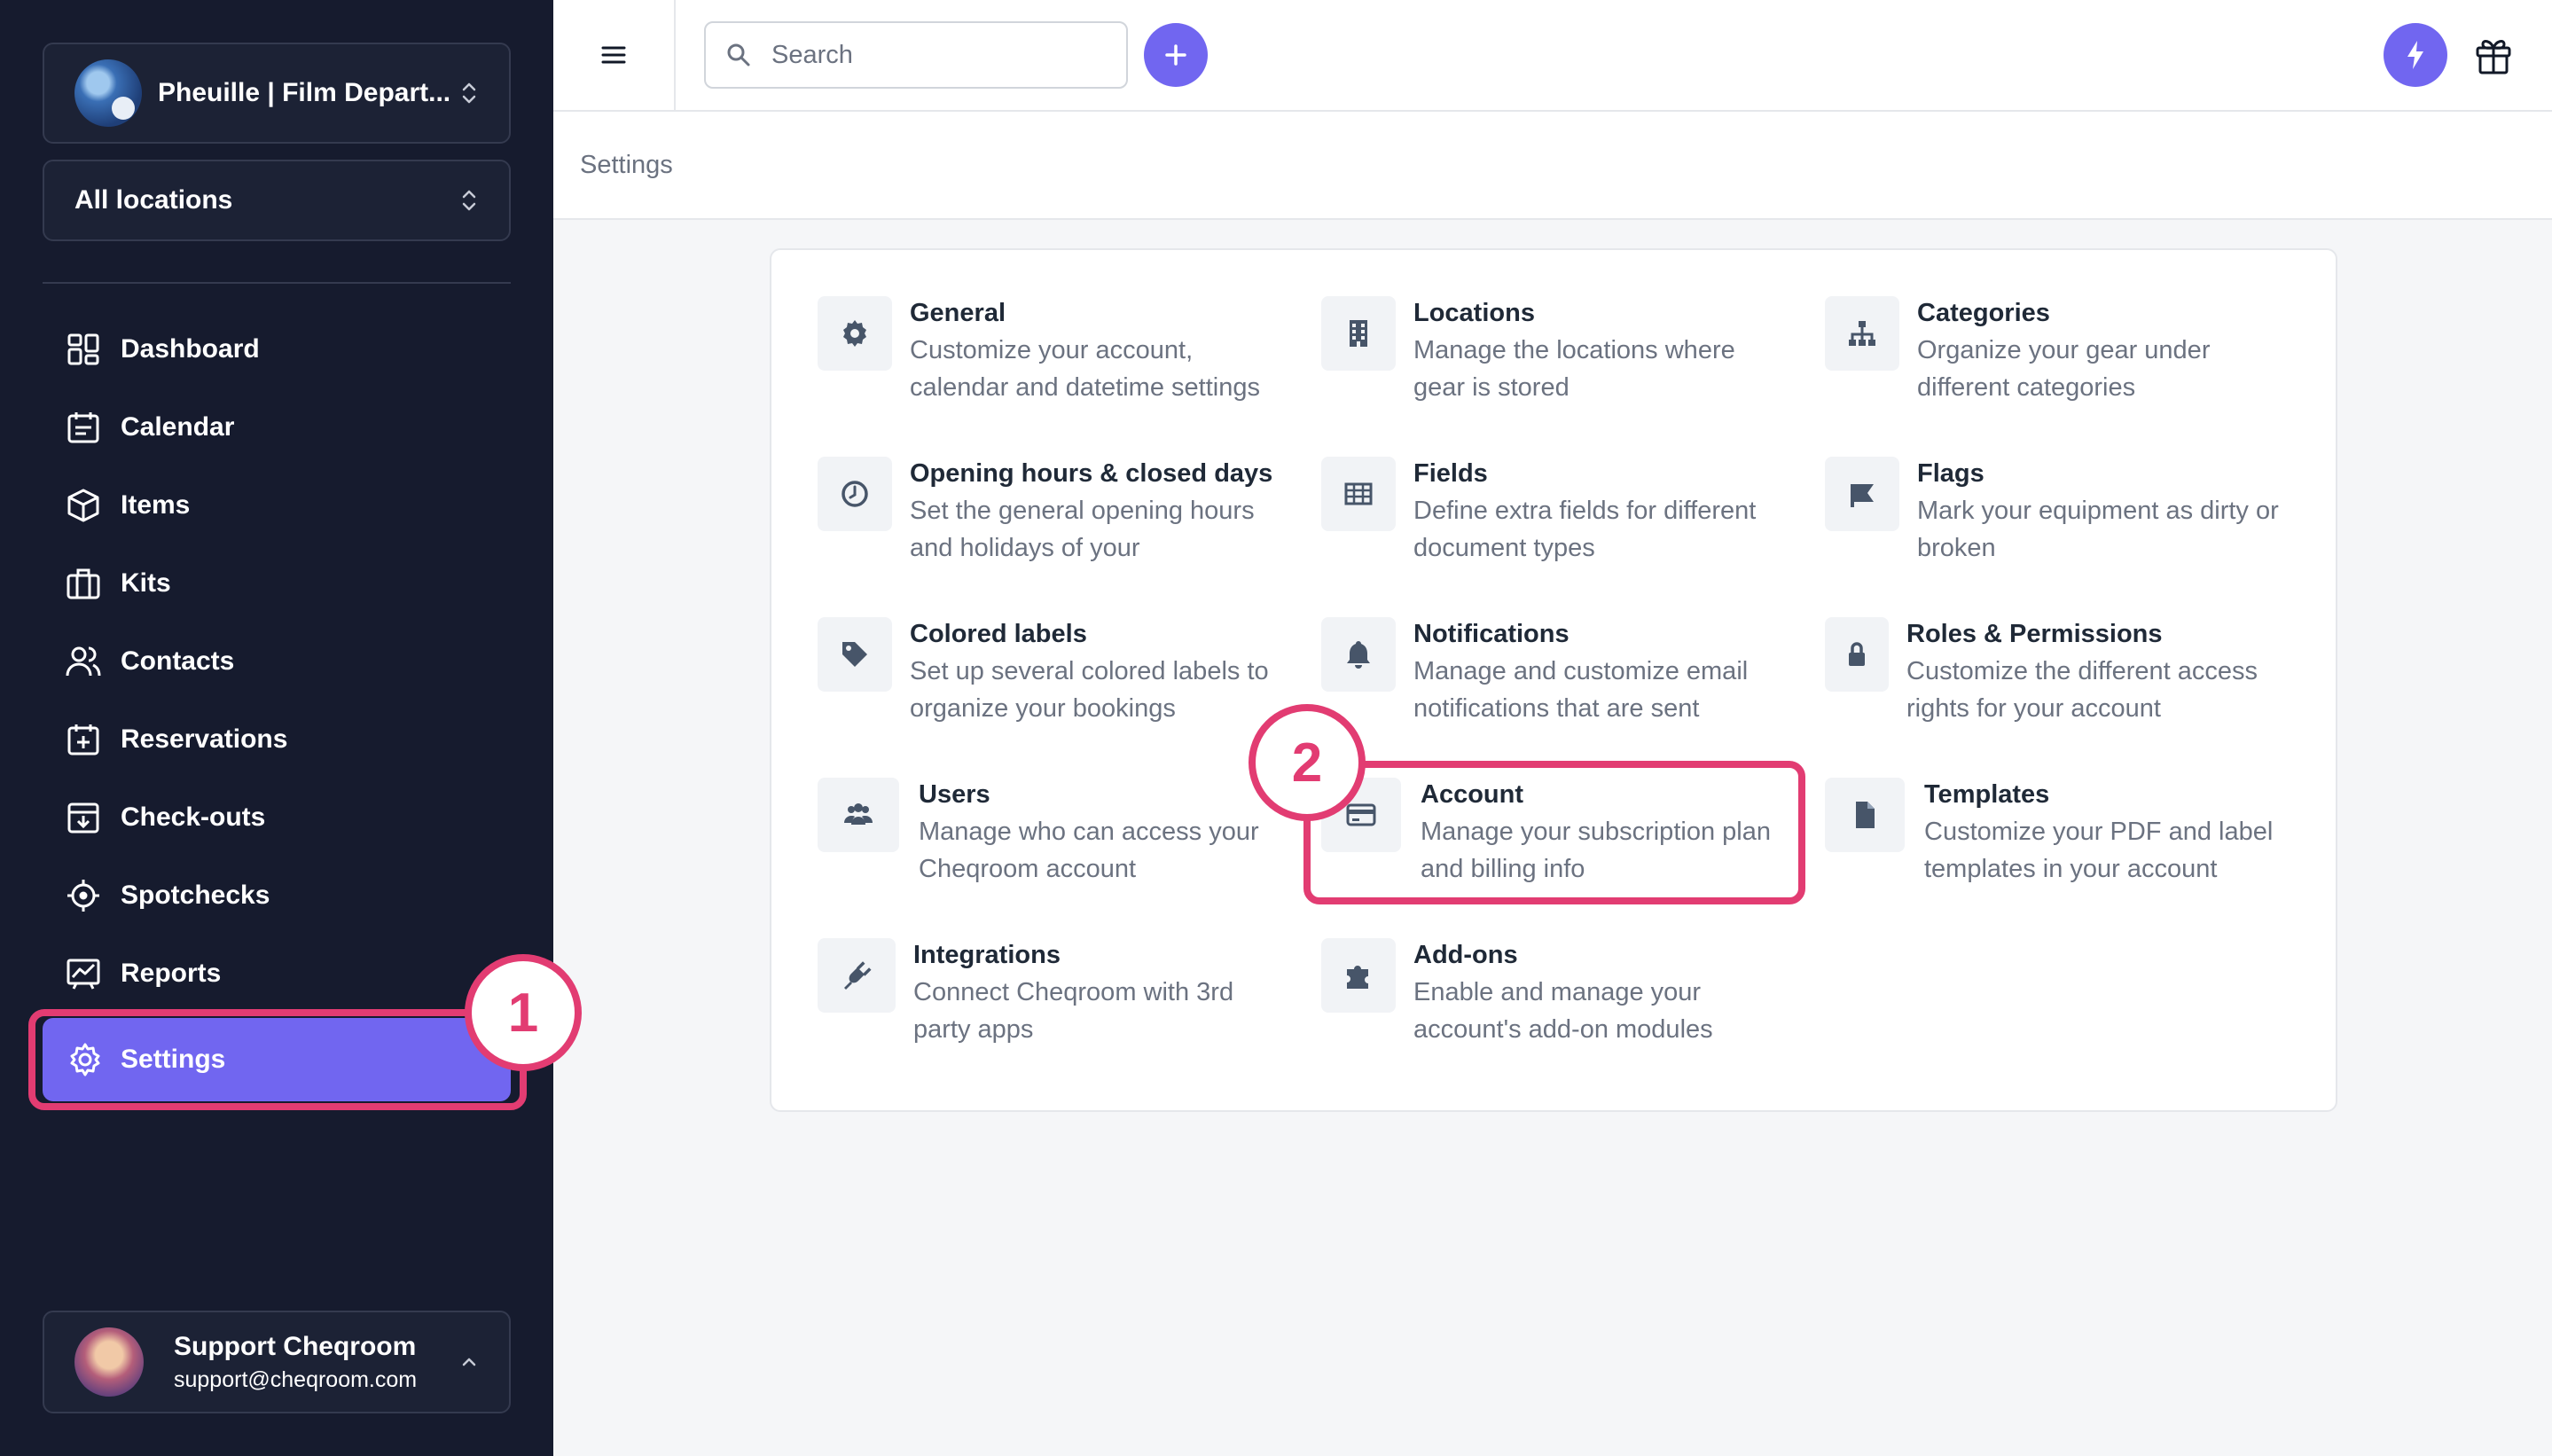 The image size is (2552, 1456). What do you see at coordinates (277, 583) in the screenshot?
I see `sidebar-item-kits: Kits` at bounding box center [277, 583].